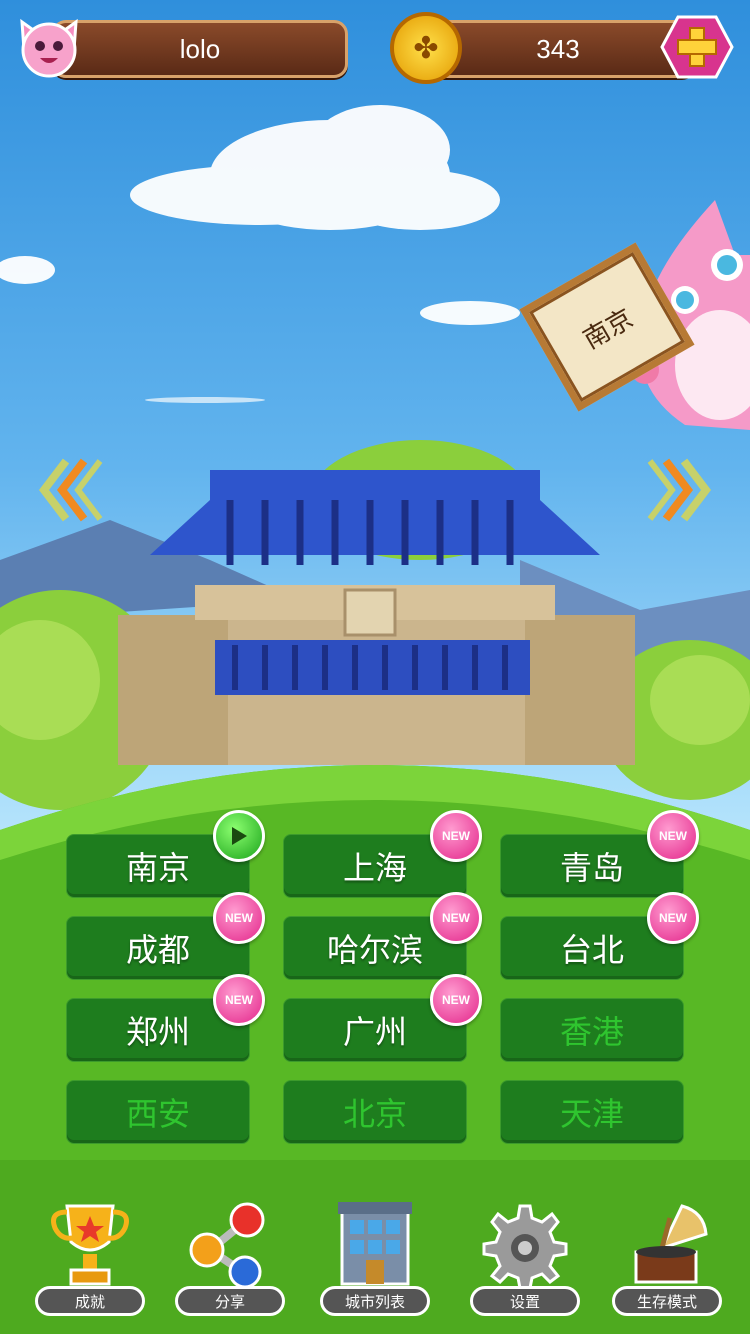 Image resolution: width=750 pixels, height=1334 pixels. What do you see at coordinates (592, 1112) in the screenshot?
I see `city-button-tianjin-locked: 天津` at bounding box center [592, 1112].